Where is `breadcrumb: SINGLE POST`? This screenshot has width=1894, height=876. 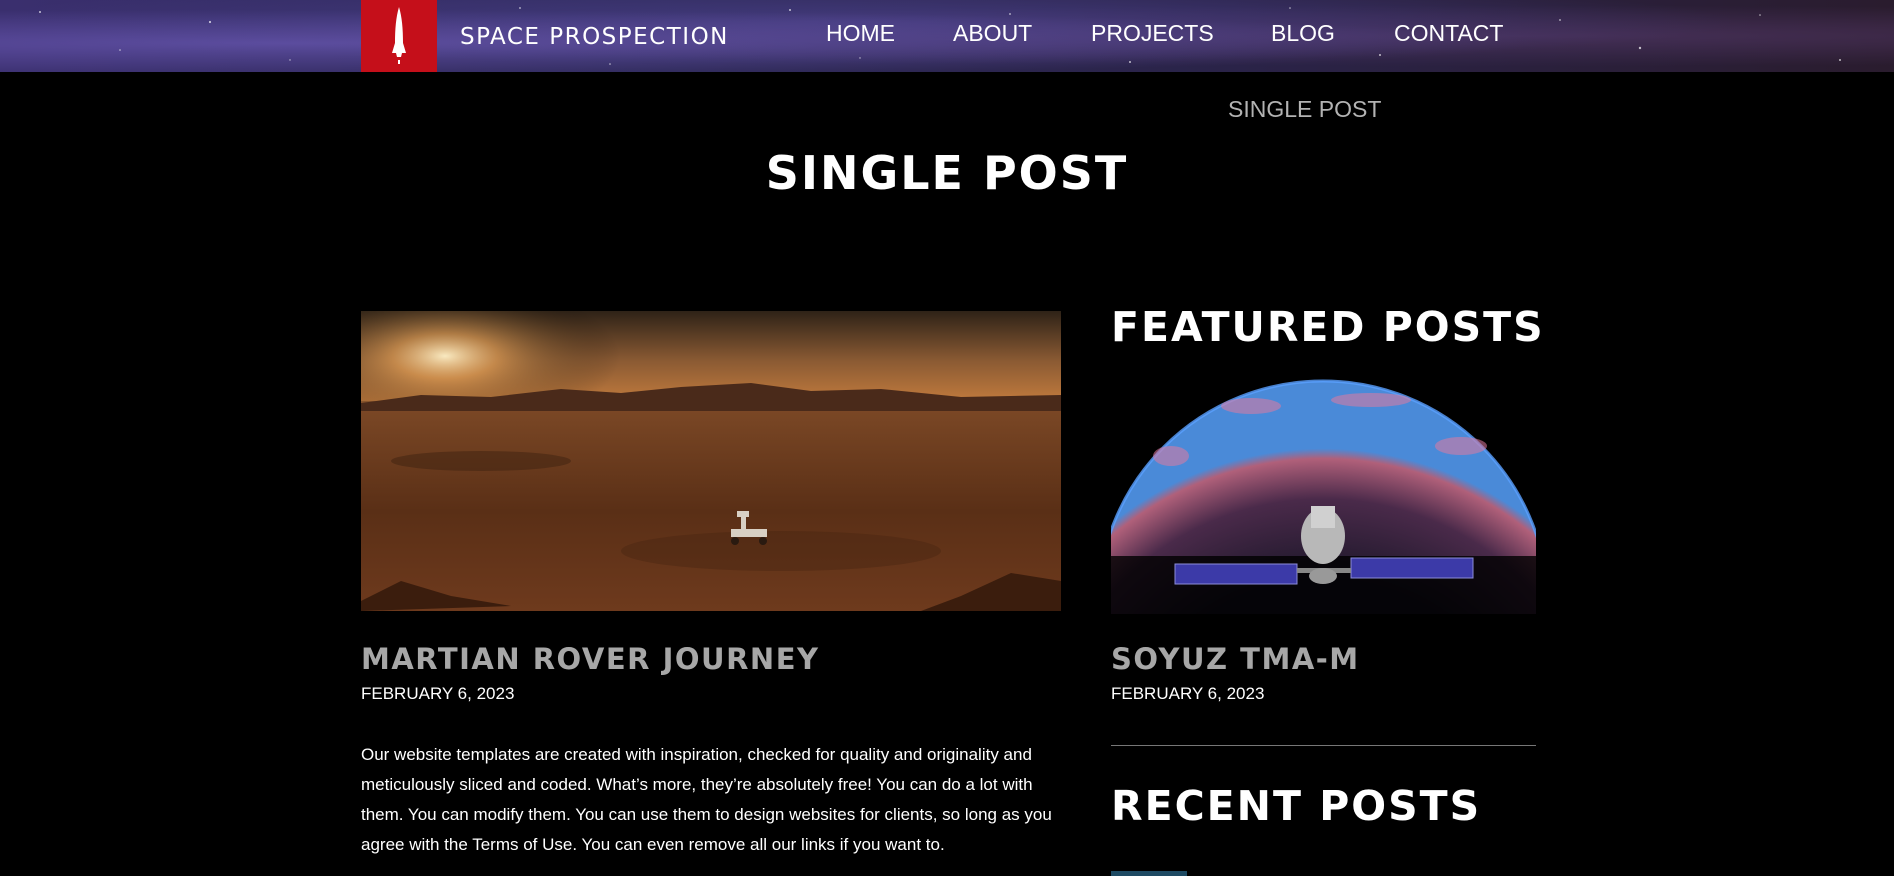 breadcrumb: SINGLE POST is located at coordinates (1305, 109).